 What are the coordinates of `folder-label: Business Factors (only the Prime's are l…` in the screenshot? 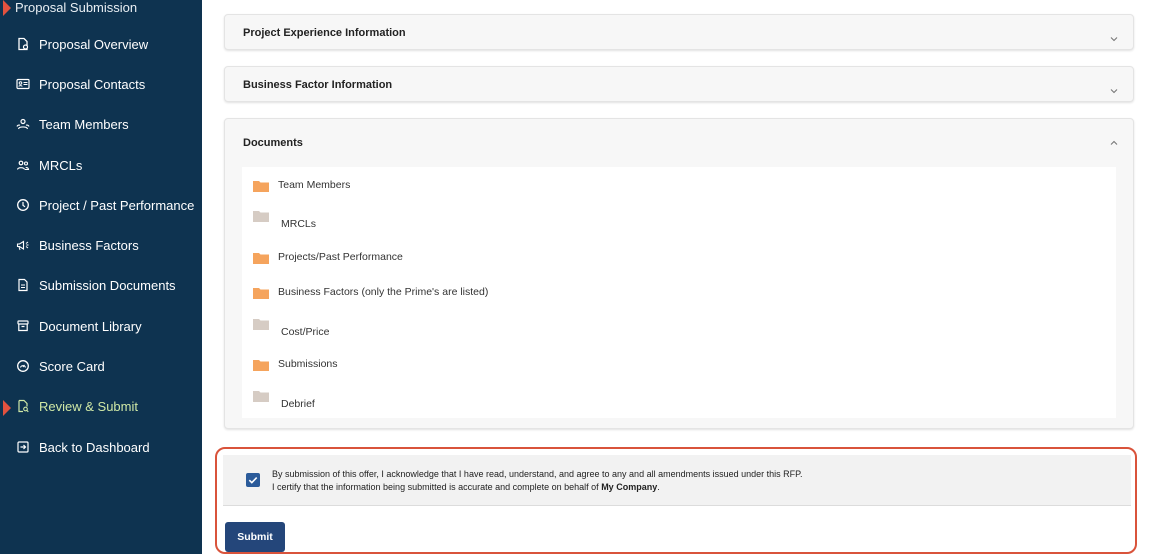 It's located at (383, 292).